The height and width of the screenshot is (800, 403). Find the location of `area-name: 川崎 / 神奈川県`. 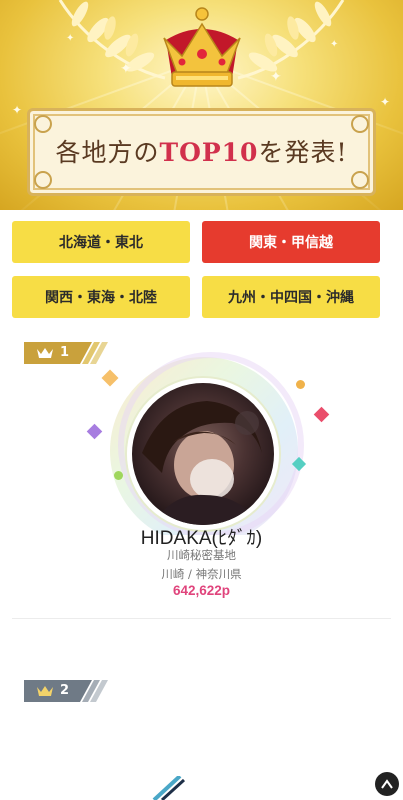

area-name: 川崎 / 神奈川県 is located at coordinates (201, 574).